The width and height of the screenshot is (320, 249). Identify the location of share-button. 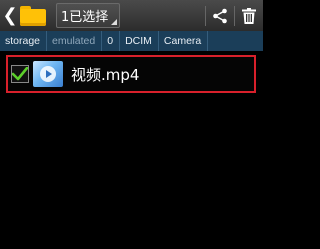
(220, 15).